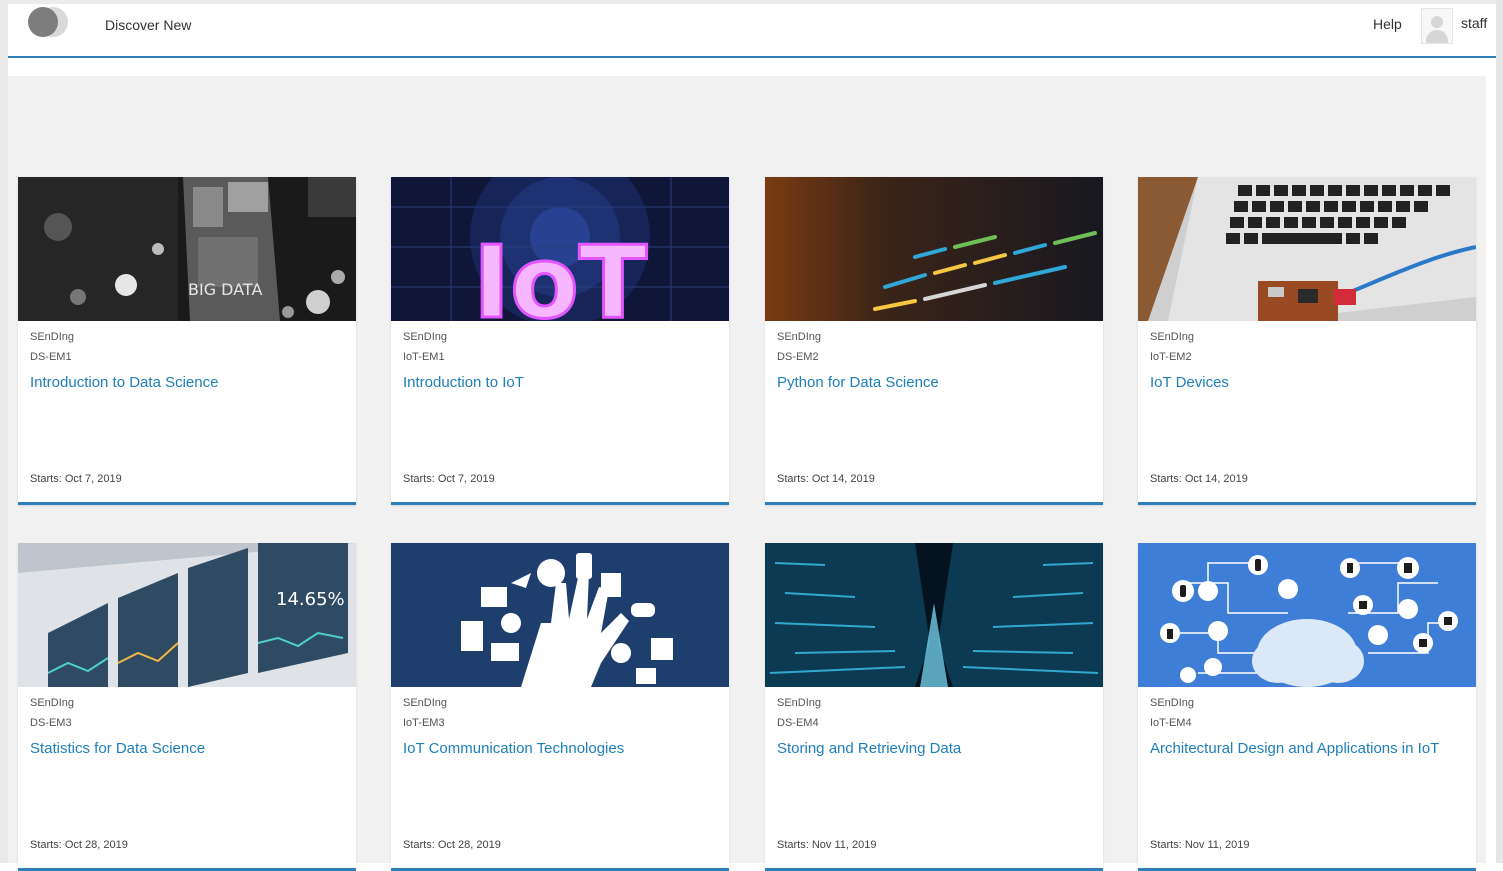 This screenshot has width=1503, height=871. What do you see at coordinates (225, 289) in the screenshot?
I see `big-data-image-text: BIG DATA` at bounding box center [225, 289].